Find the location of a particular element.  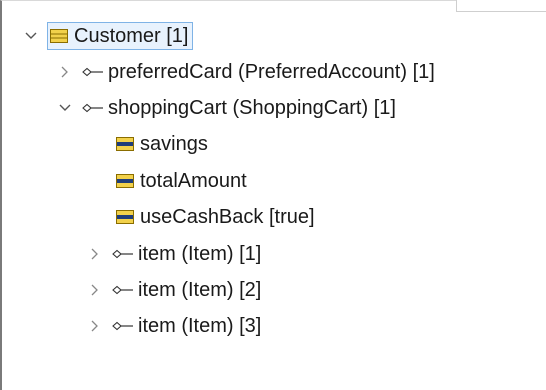

panel-corner-divider is located at coordinates (501, 6).